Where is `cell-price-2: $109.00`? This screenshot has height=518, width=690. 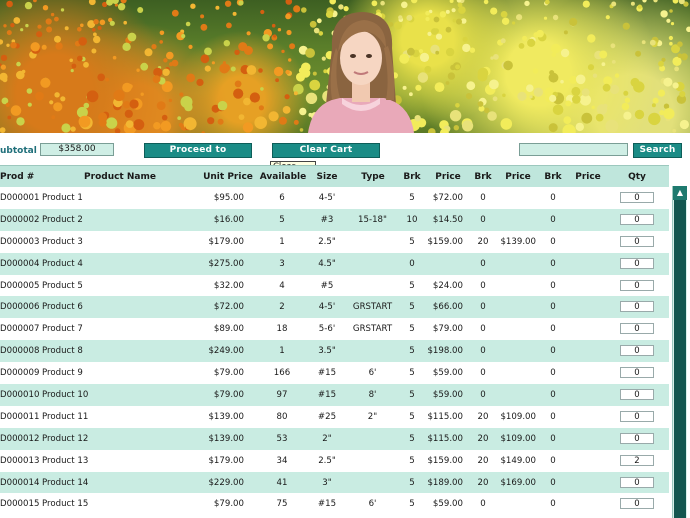 cell-price-2: $109.00 is located at coordinates (518, 438).